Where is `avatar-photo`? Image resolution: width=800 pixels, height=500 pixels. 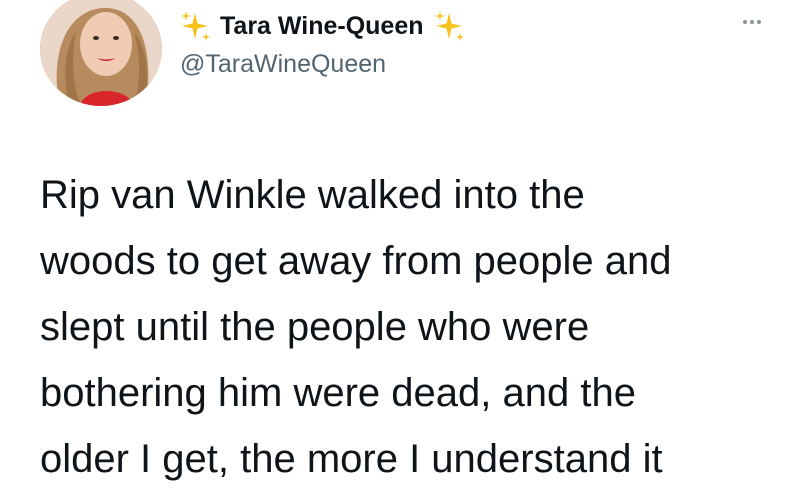 avatar-photo is located at coordinates (101, 53).